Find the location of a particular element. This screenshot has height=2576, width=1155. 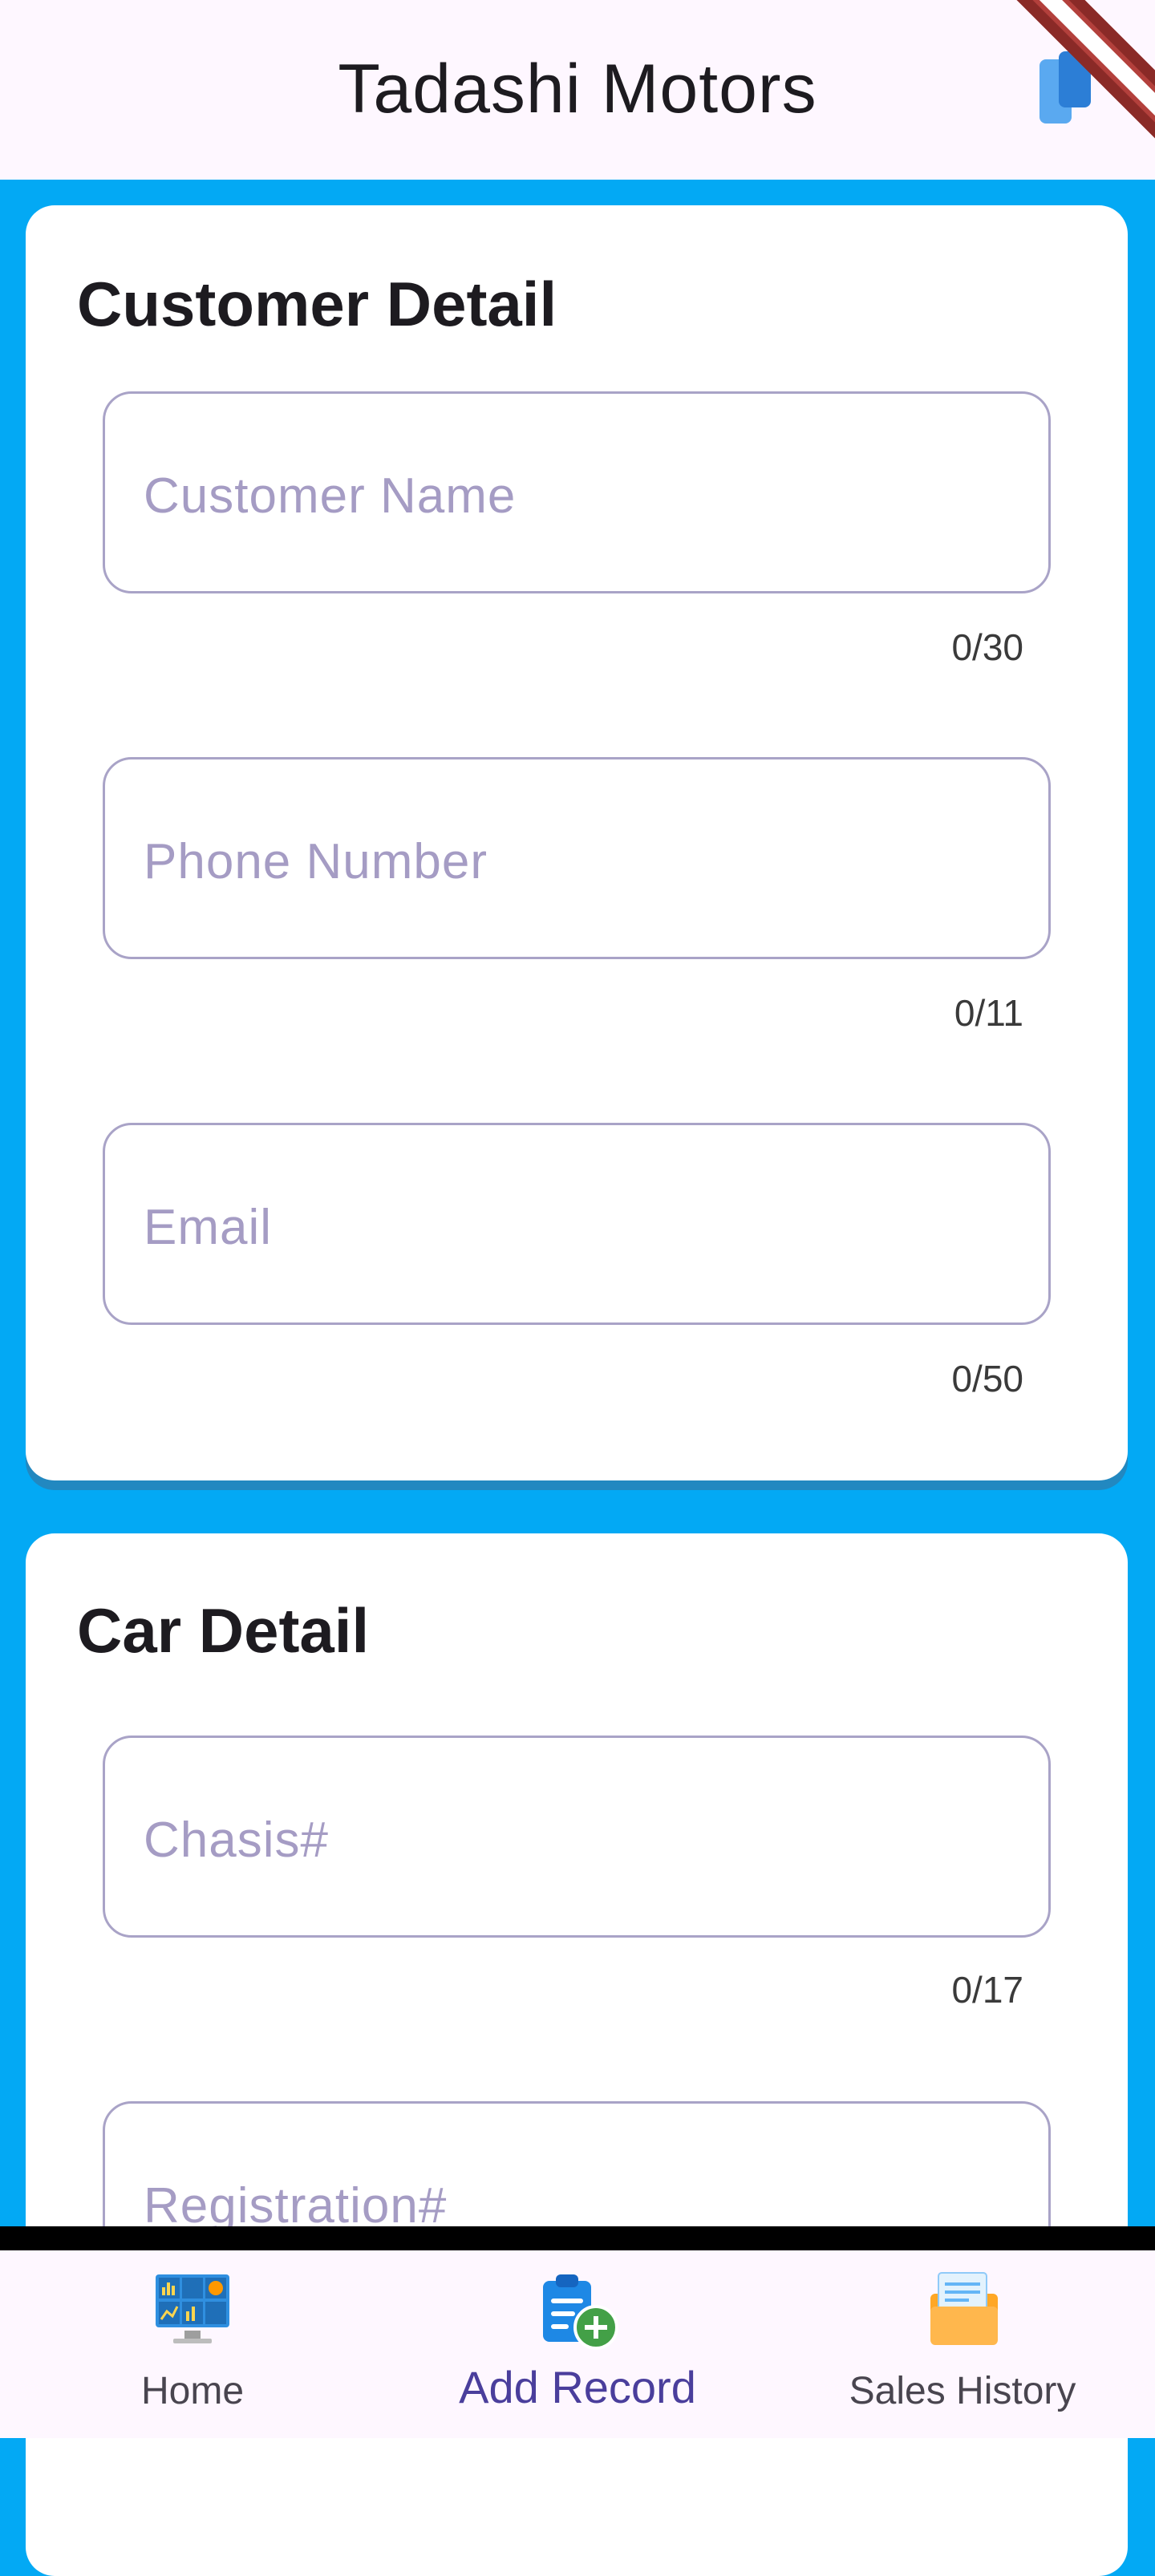

email-counter: 0/50 is located at coordinates (987, 1378).